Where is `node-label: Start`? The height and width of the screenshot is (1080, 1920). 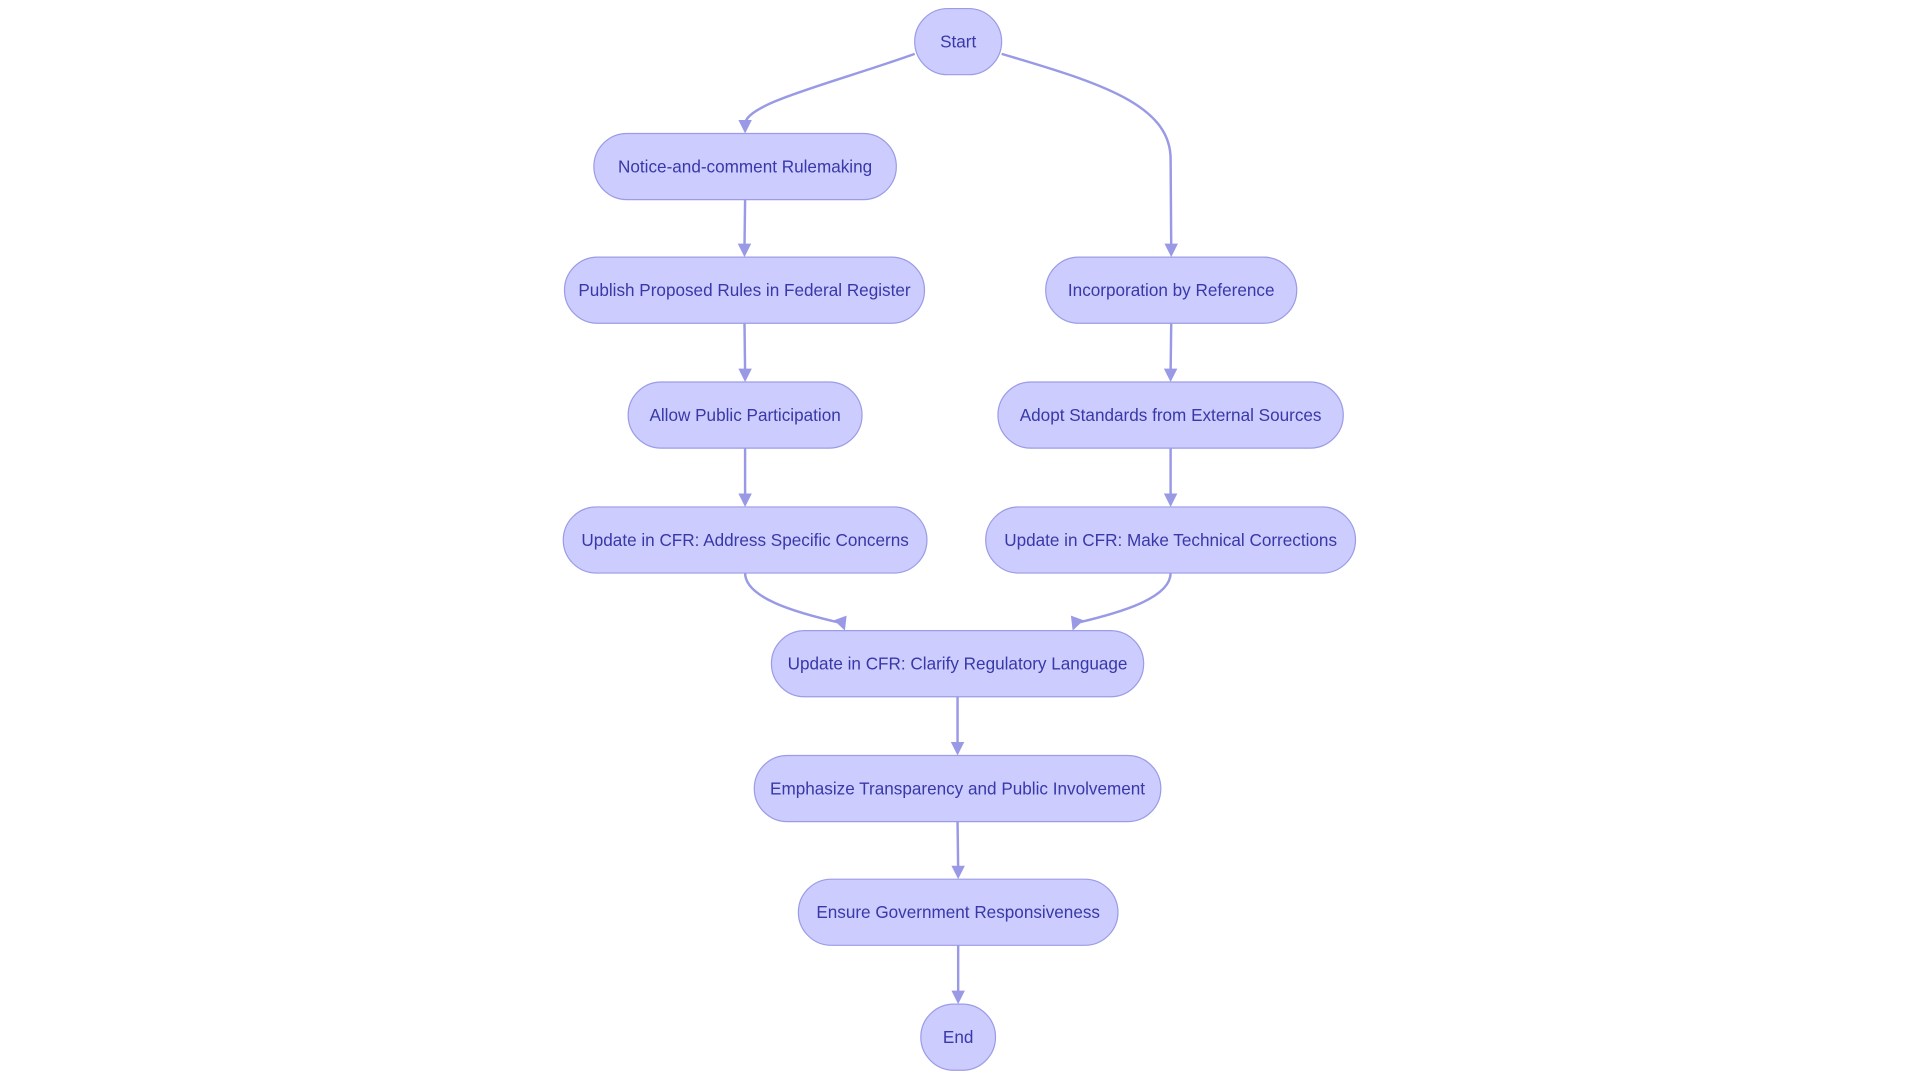
node-label: Start is located at coordinates (958, 42).